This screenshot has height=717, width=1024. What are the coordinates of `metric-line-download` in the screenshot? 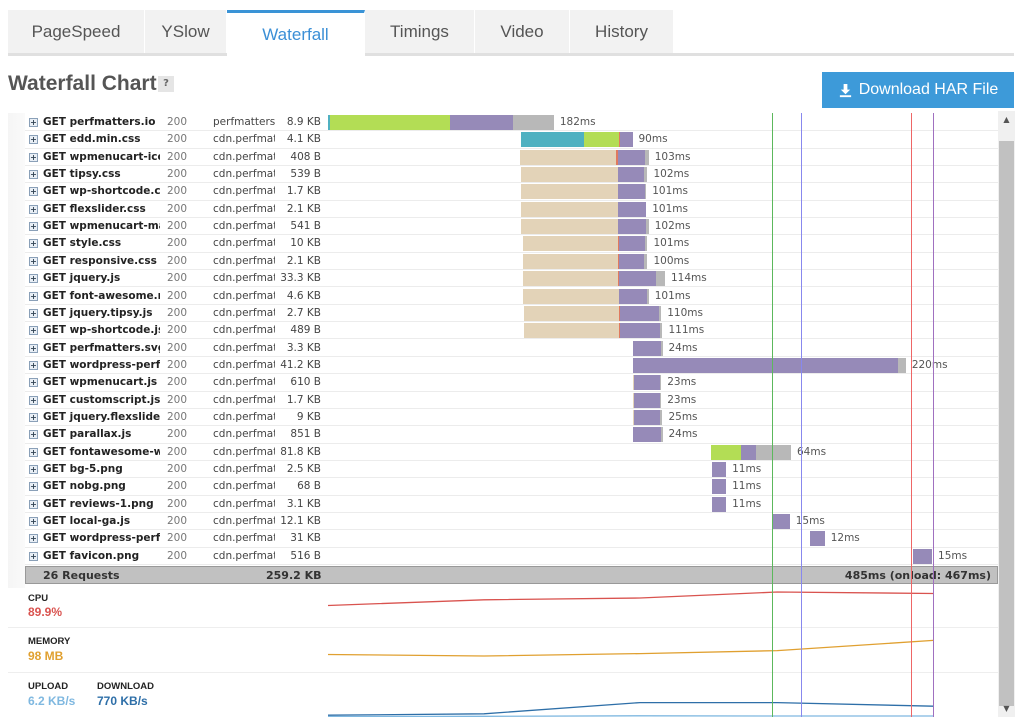 It's located at (630, 708).